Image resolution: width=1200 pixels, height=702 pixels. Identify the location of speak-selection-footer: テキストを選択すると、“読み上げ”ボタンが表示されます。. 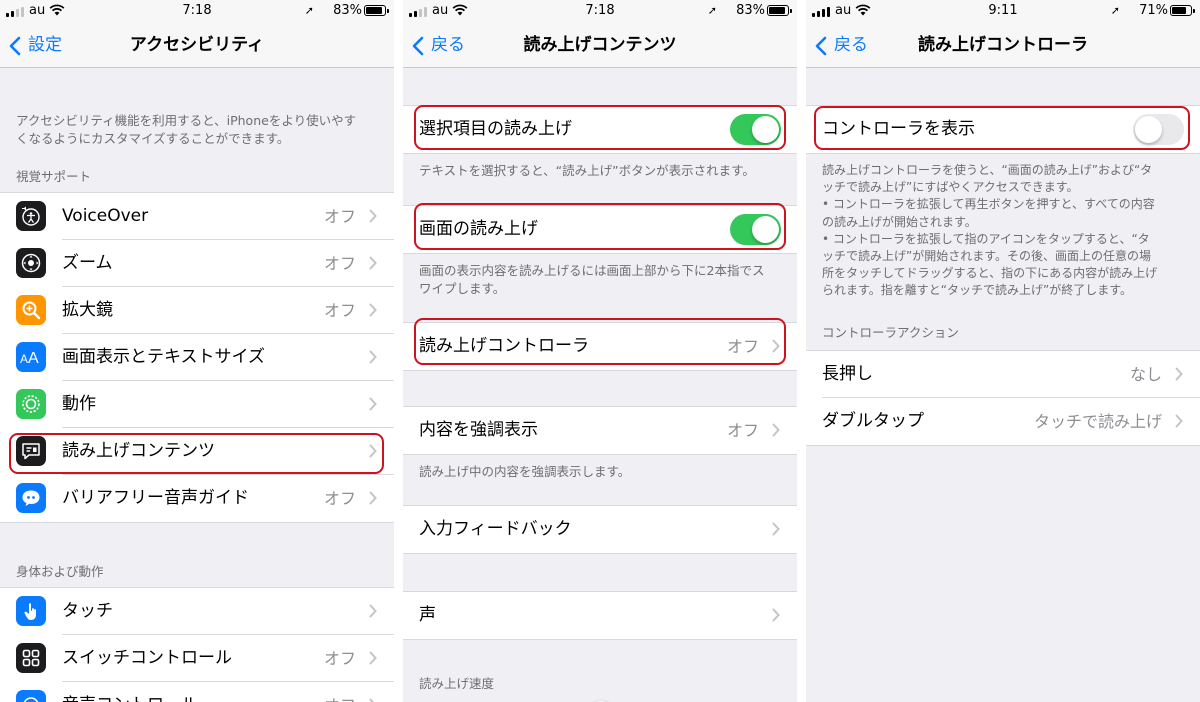
(587, 170).